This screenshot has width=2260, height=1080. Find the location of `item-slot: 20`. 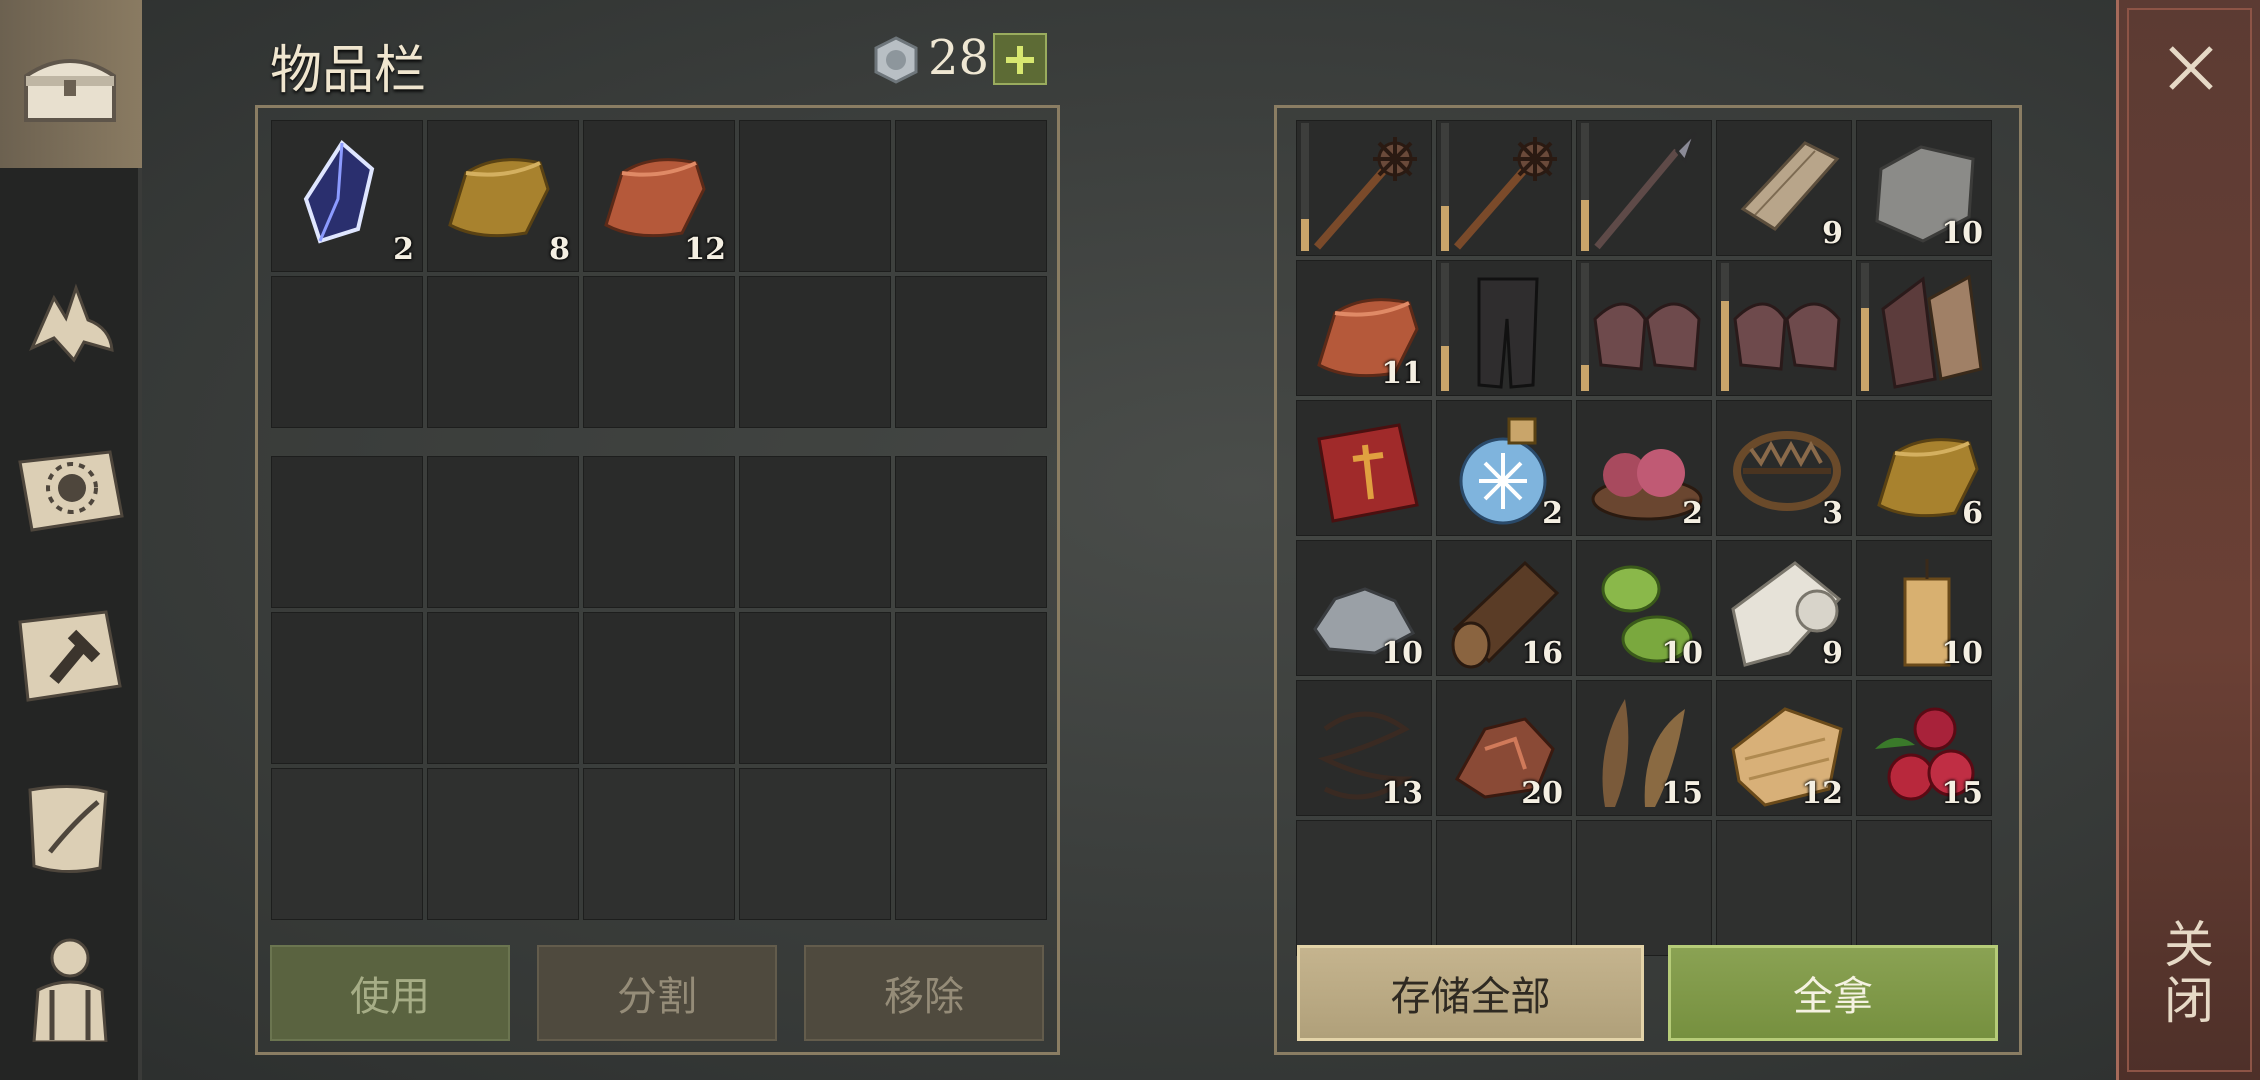

item-slot: 20 is located at coordinates (1504, 748).